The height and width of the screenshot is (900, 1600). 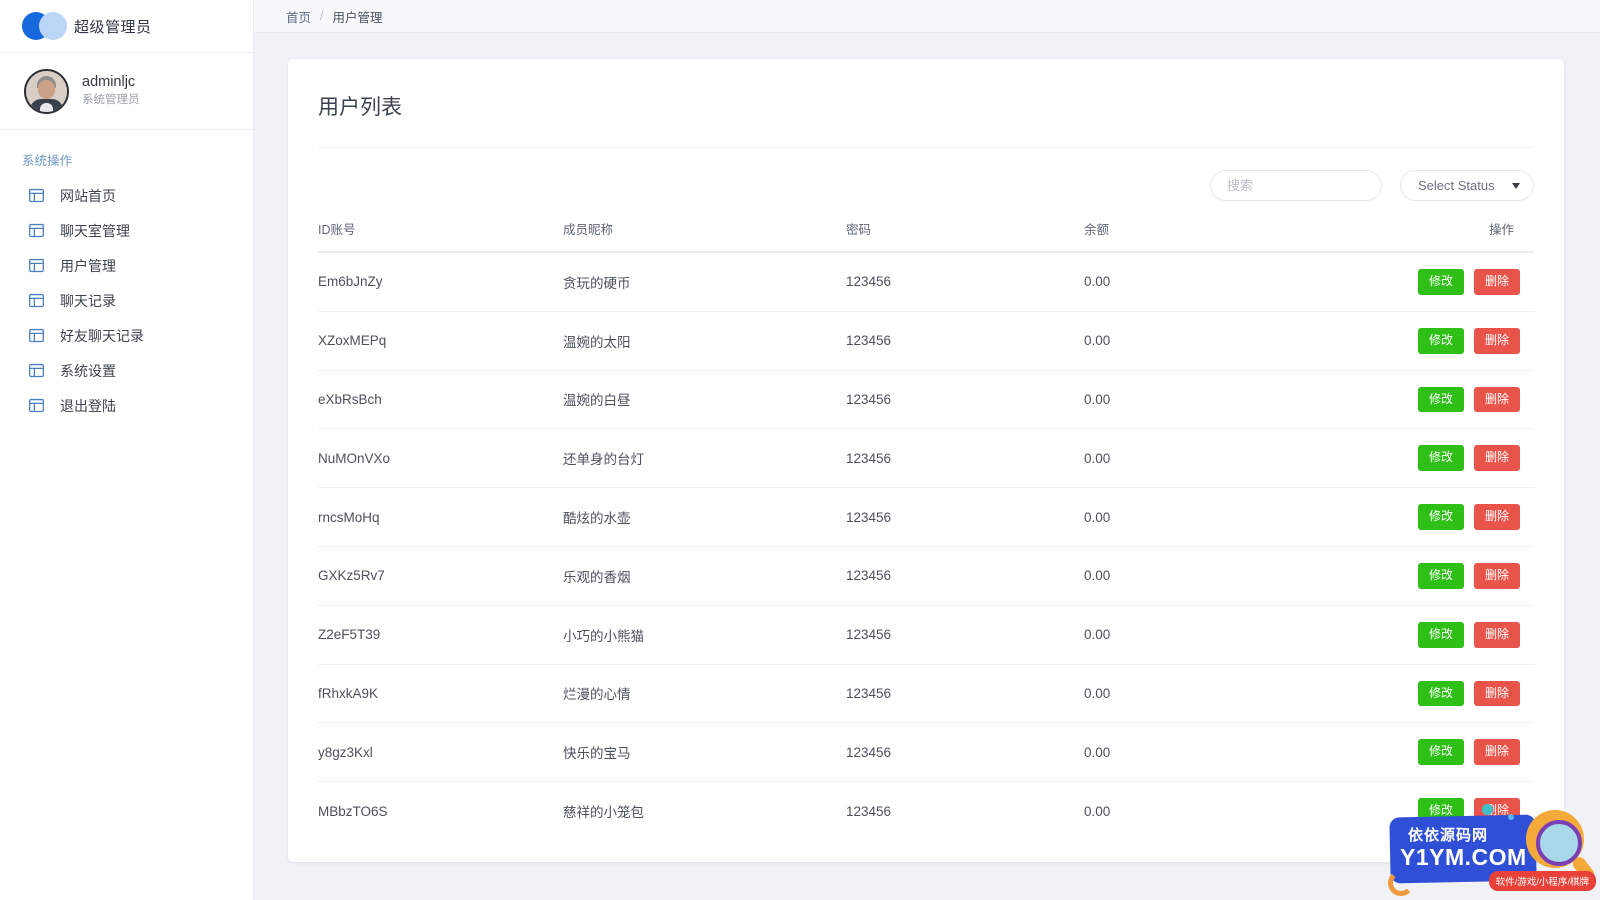 I want to click on table-row: rncsMoHq 酷炫的水壶 123456 0.00 修改 删除, so click(x=926, y=517).